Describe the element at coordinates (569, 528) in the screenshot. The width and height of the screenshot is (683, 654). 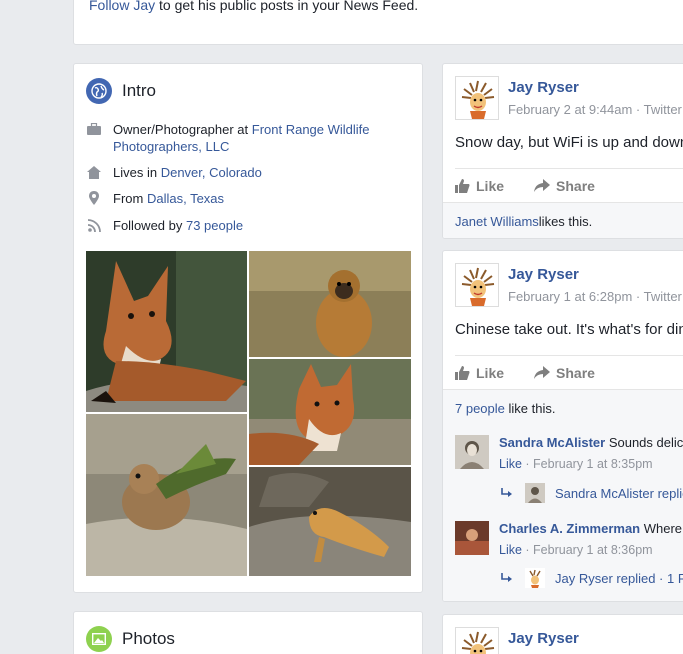
I see `commenter-name: Charles A. Zimmerman` at that location.